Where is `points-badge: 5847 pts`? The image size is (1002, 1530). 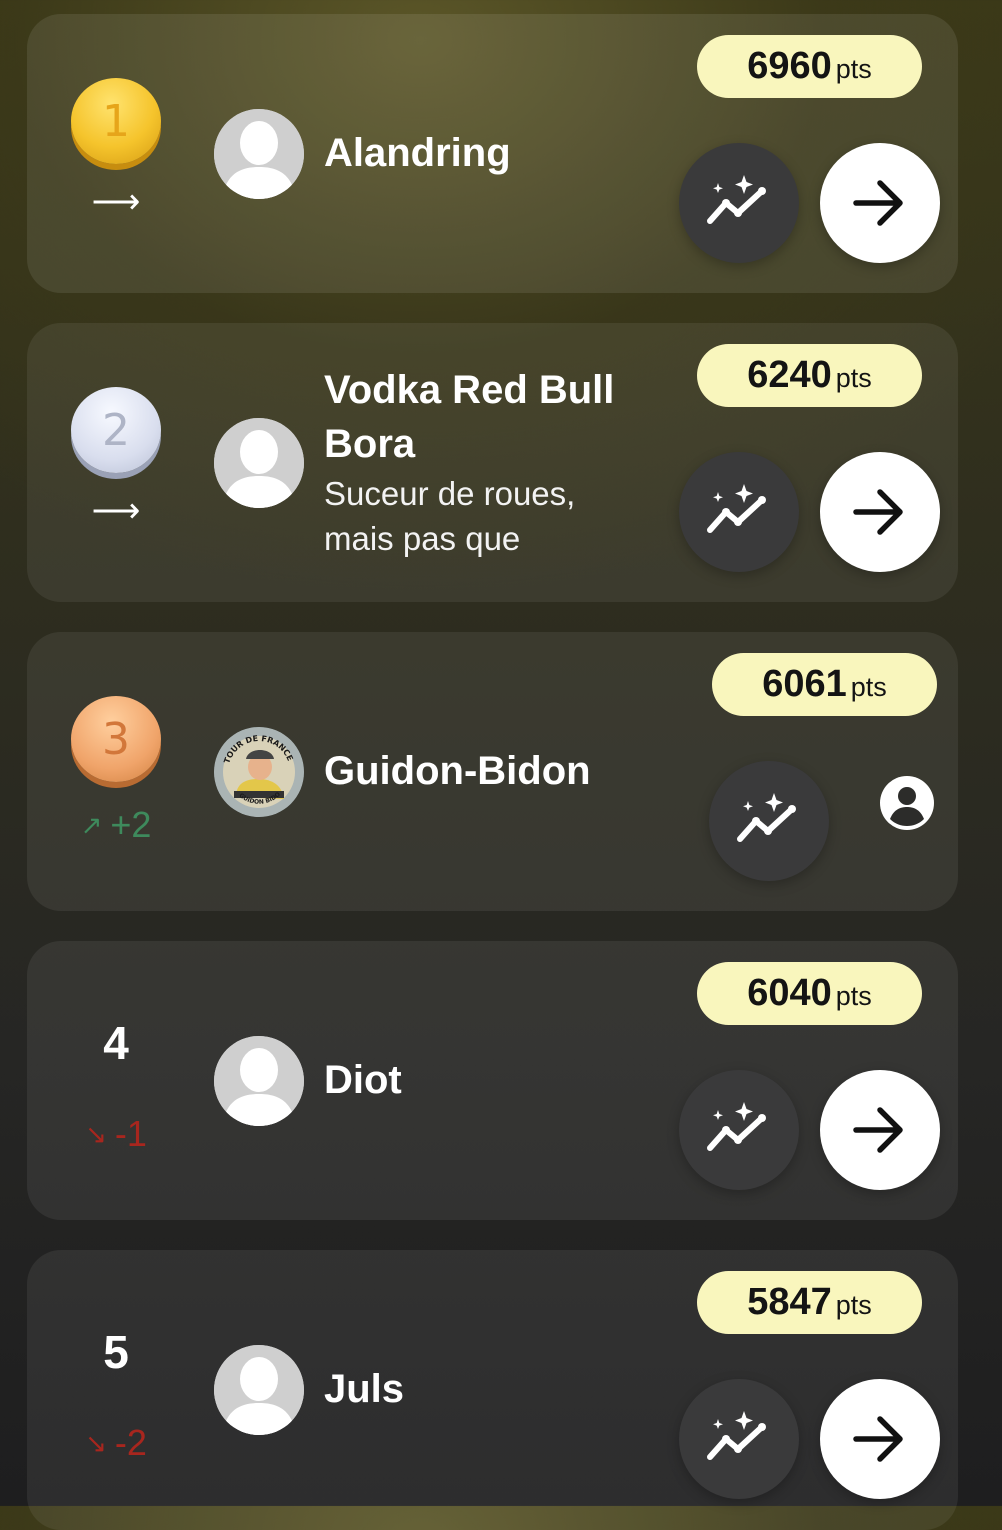 points-badge: 5847 pts is located at coordinates (809, 1302).